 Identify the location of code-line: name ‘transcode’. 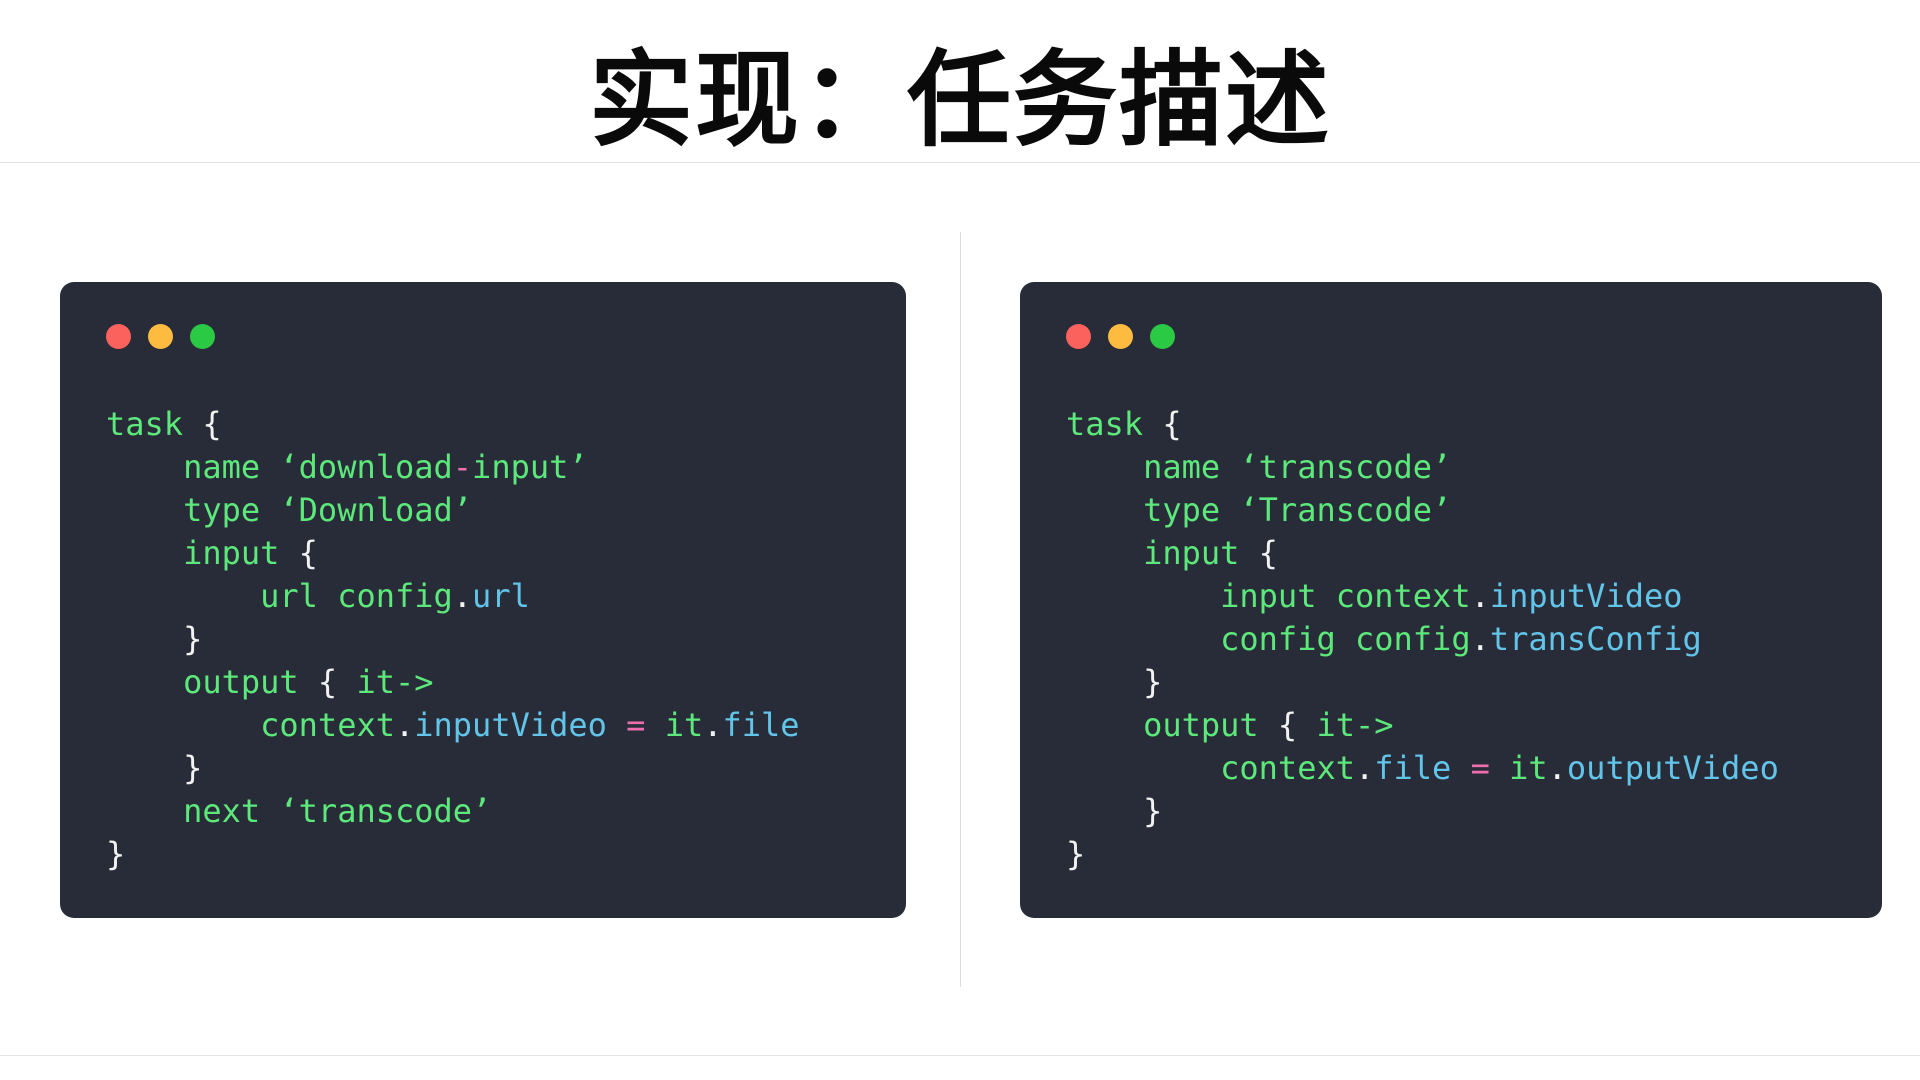
(1451, 467).